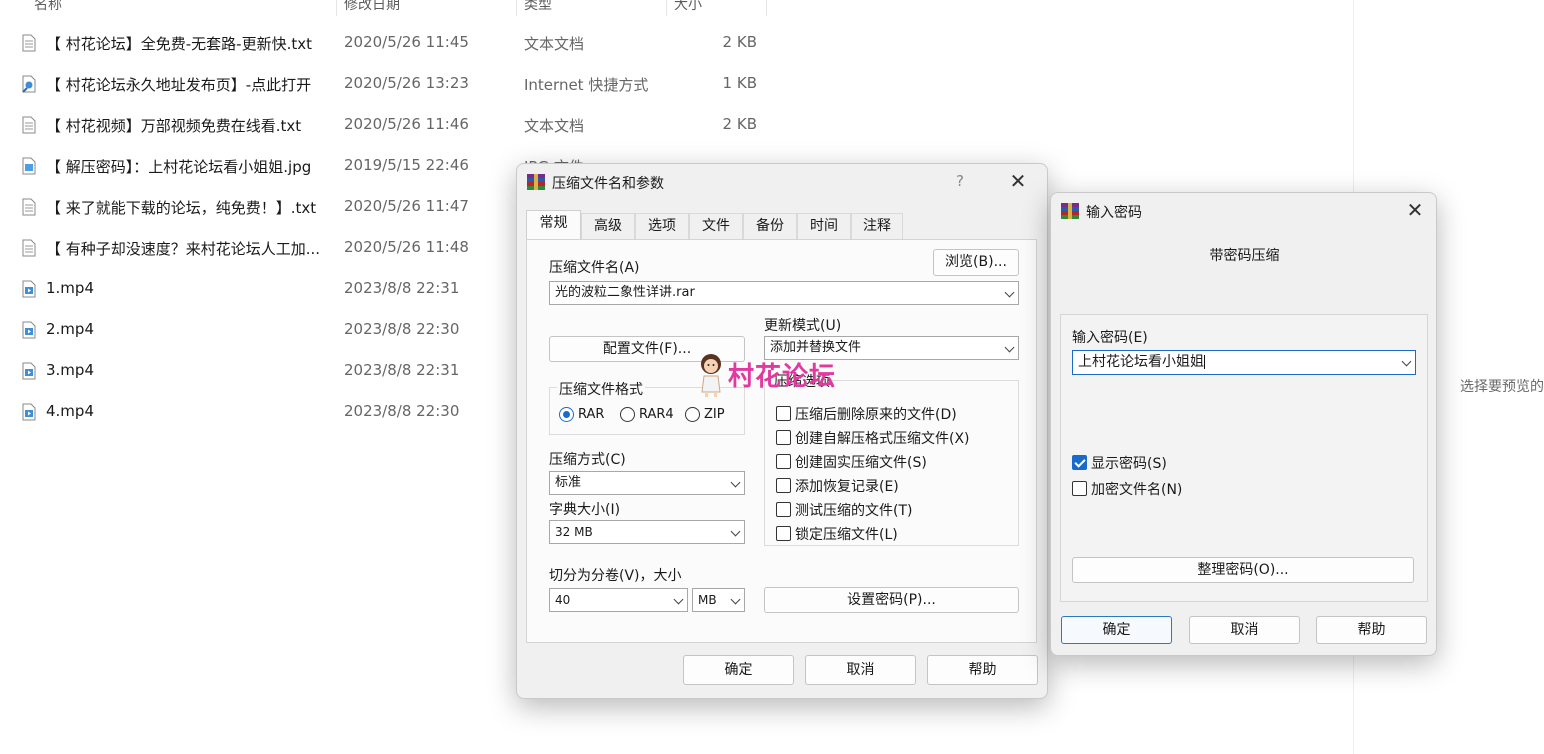 This screenshot has width=1544, height=754. Describe the element at coordinates (718, 600) in the screenshot. I see `split-unit-select: MB` at that location.